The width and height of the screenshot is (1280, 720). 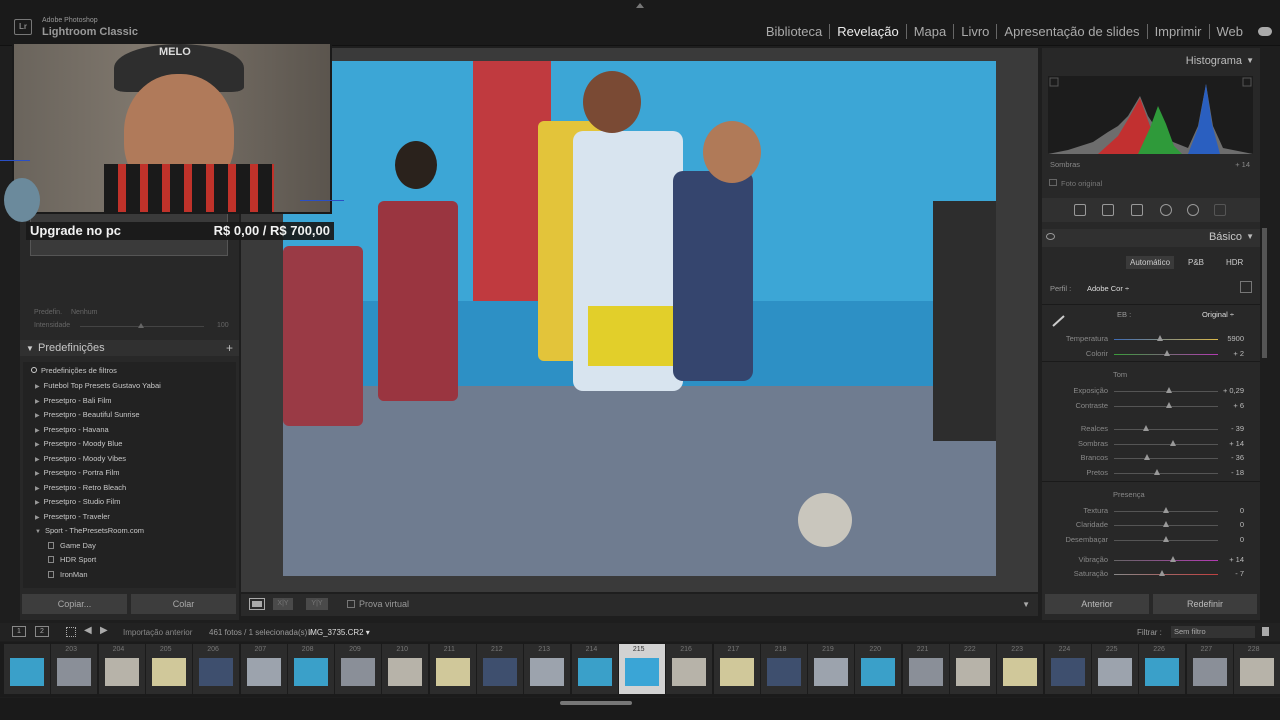 What do you see at coordinates (87, 414) in the screenshot?
I see `preset-group-item: ▶ Presetpro - Beautiful Sunrise` at bounding box center [87, 414].